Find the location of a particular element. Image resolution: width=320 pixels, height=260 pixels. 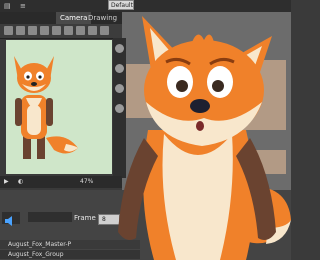

onion-skin-icon: ◐ is located at coordinates (20, 182).